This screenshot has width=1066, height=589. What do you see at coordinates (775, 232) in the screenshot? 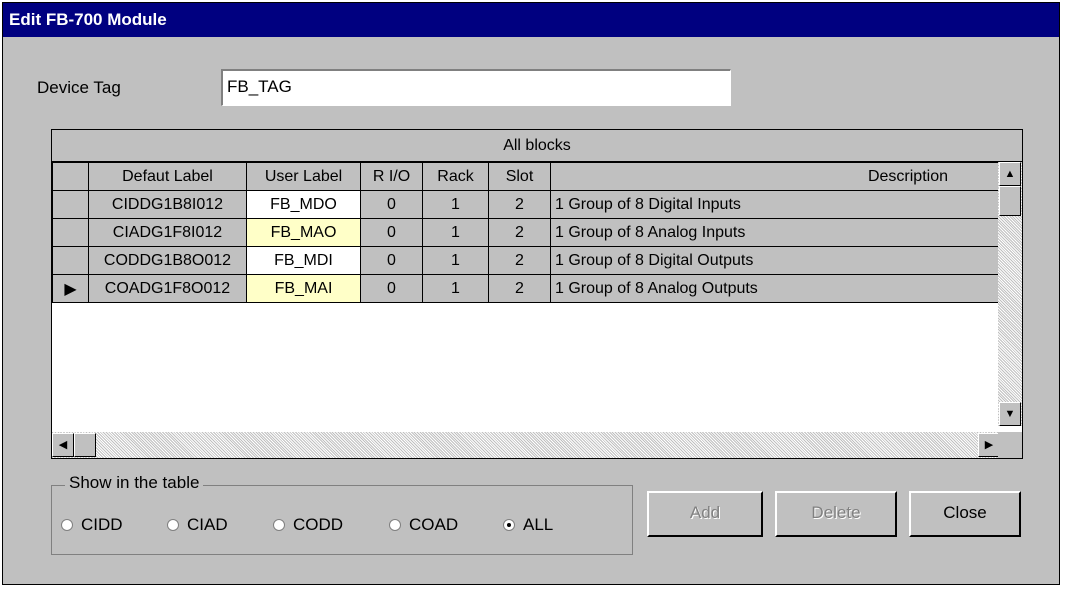
I see `cell-description: 1 Group of 8 Analog Inputs` at bounding box center [775, 232].